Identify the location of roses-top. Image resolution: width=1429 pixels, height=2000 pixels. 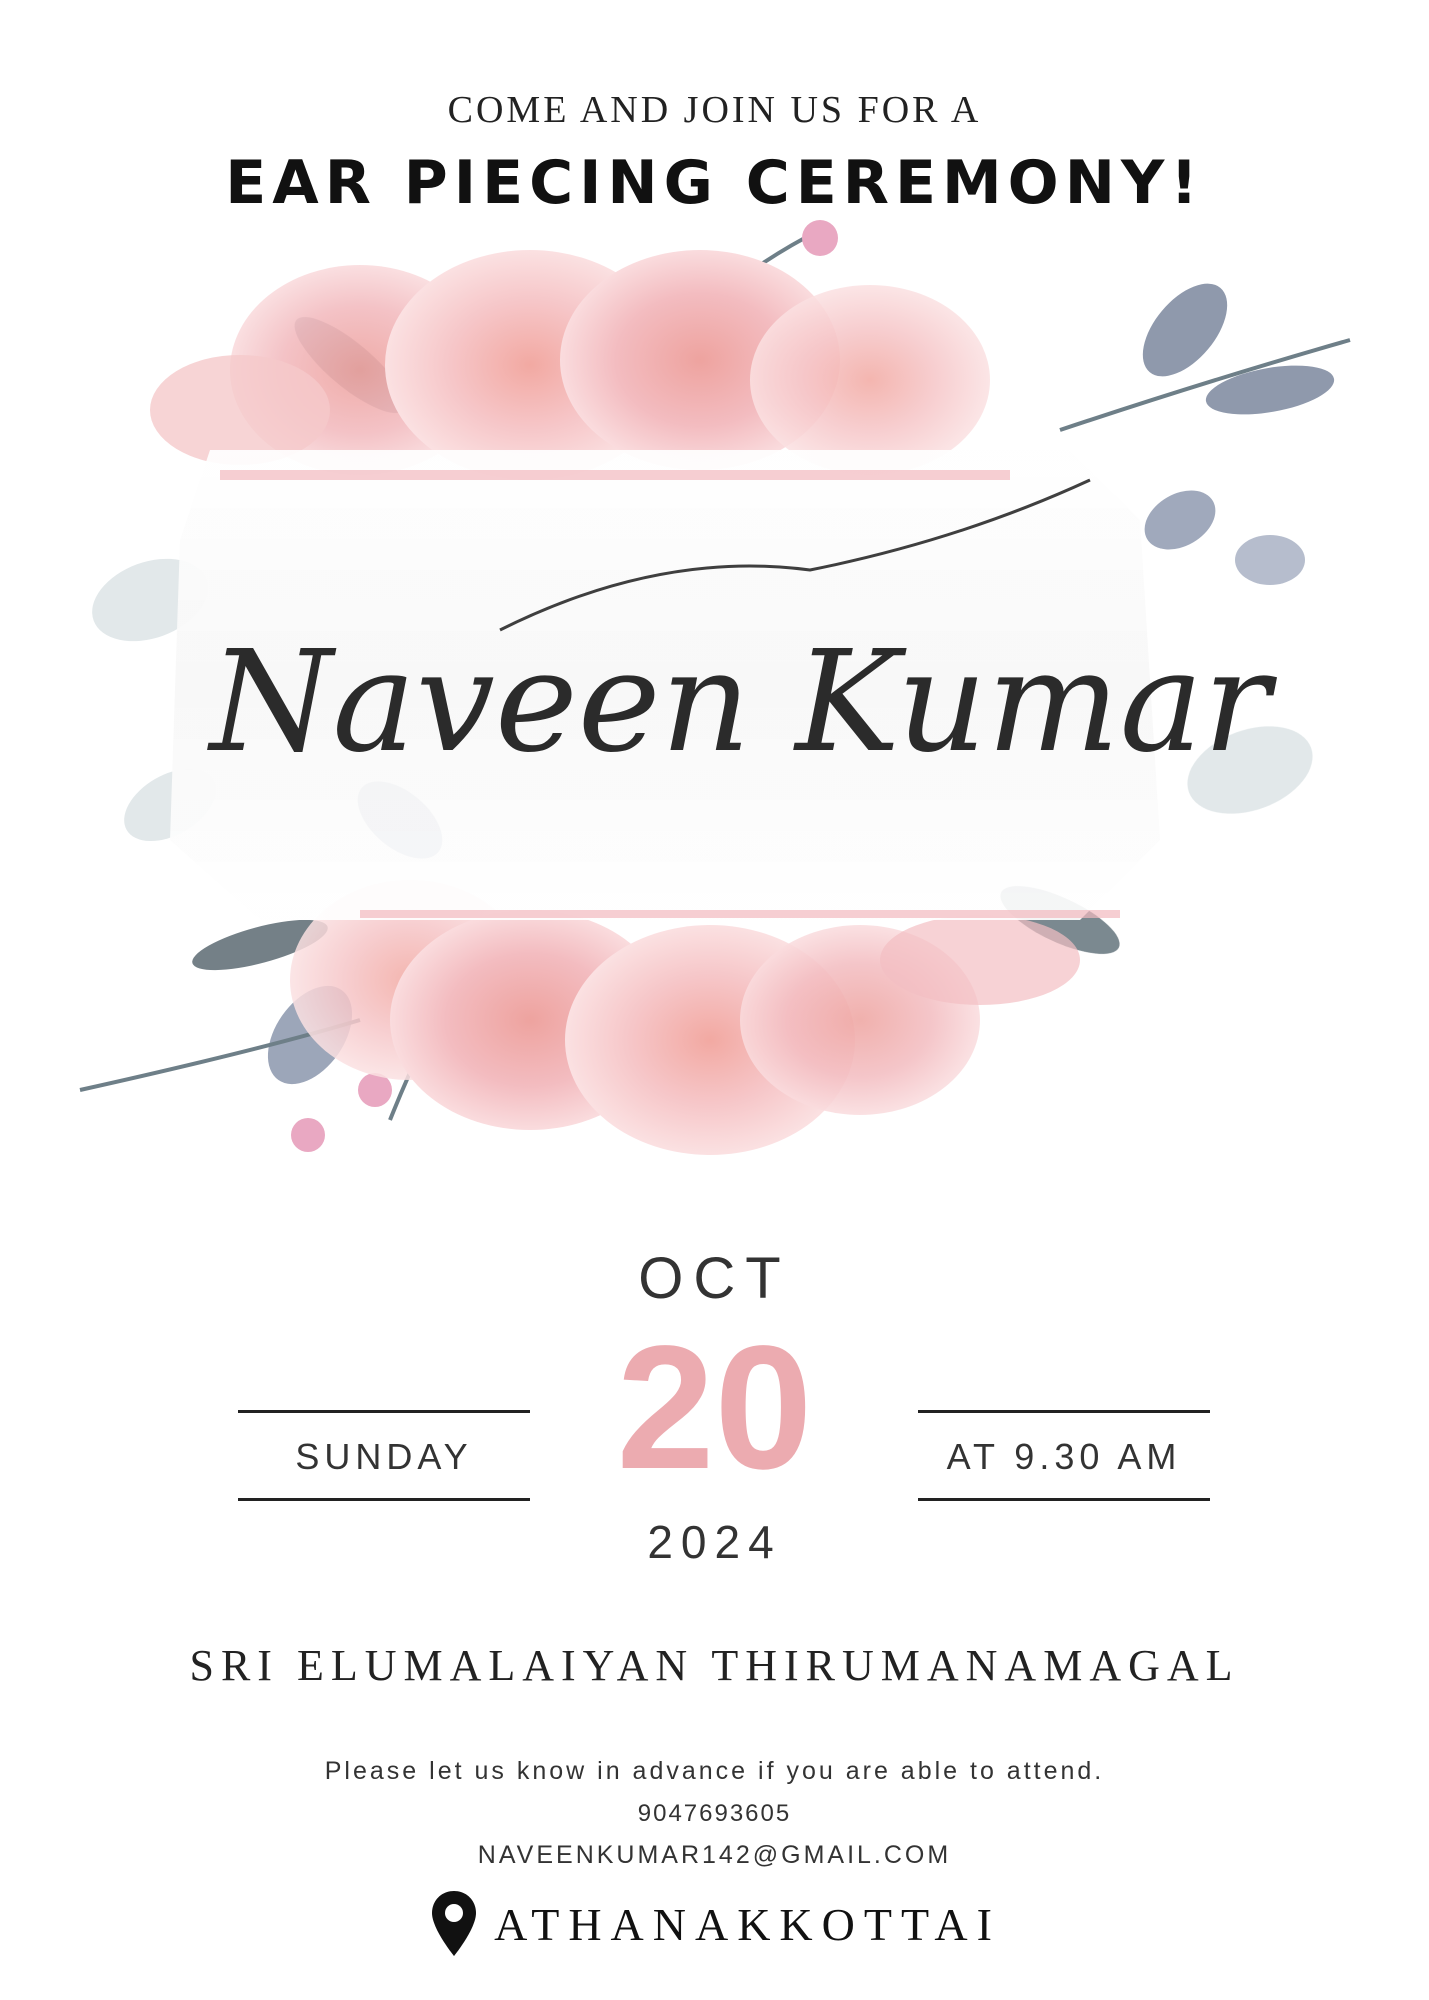
(570, 365).